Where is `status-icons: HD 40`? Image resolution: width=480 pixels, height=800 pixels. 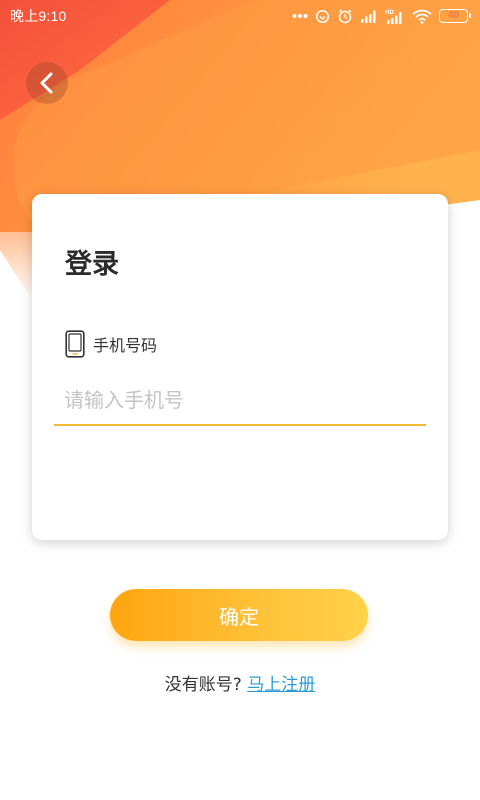
status-icons: HD 40 is located at coordinates (381, 16).